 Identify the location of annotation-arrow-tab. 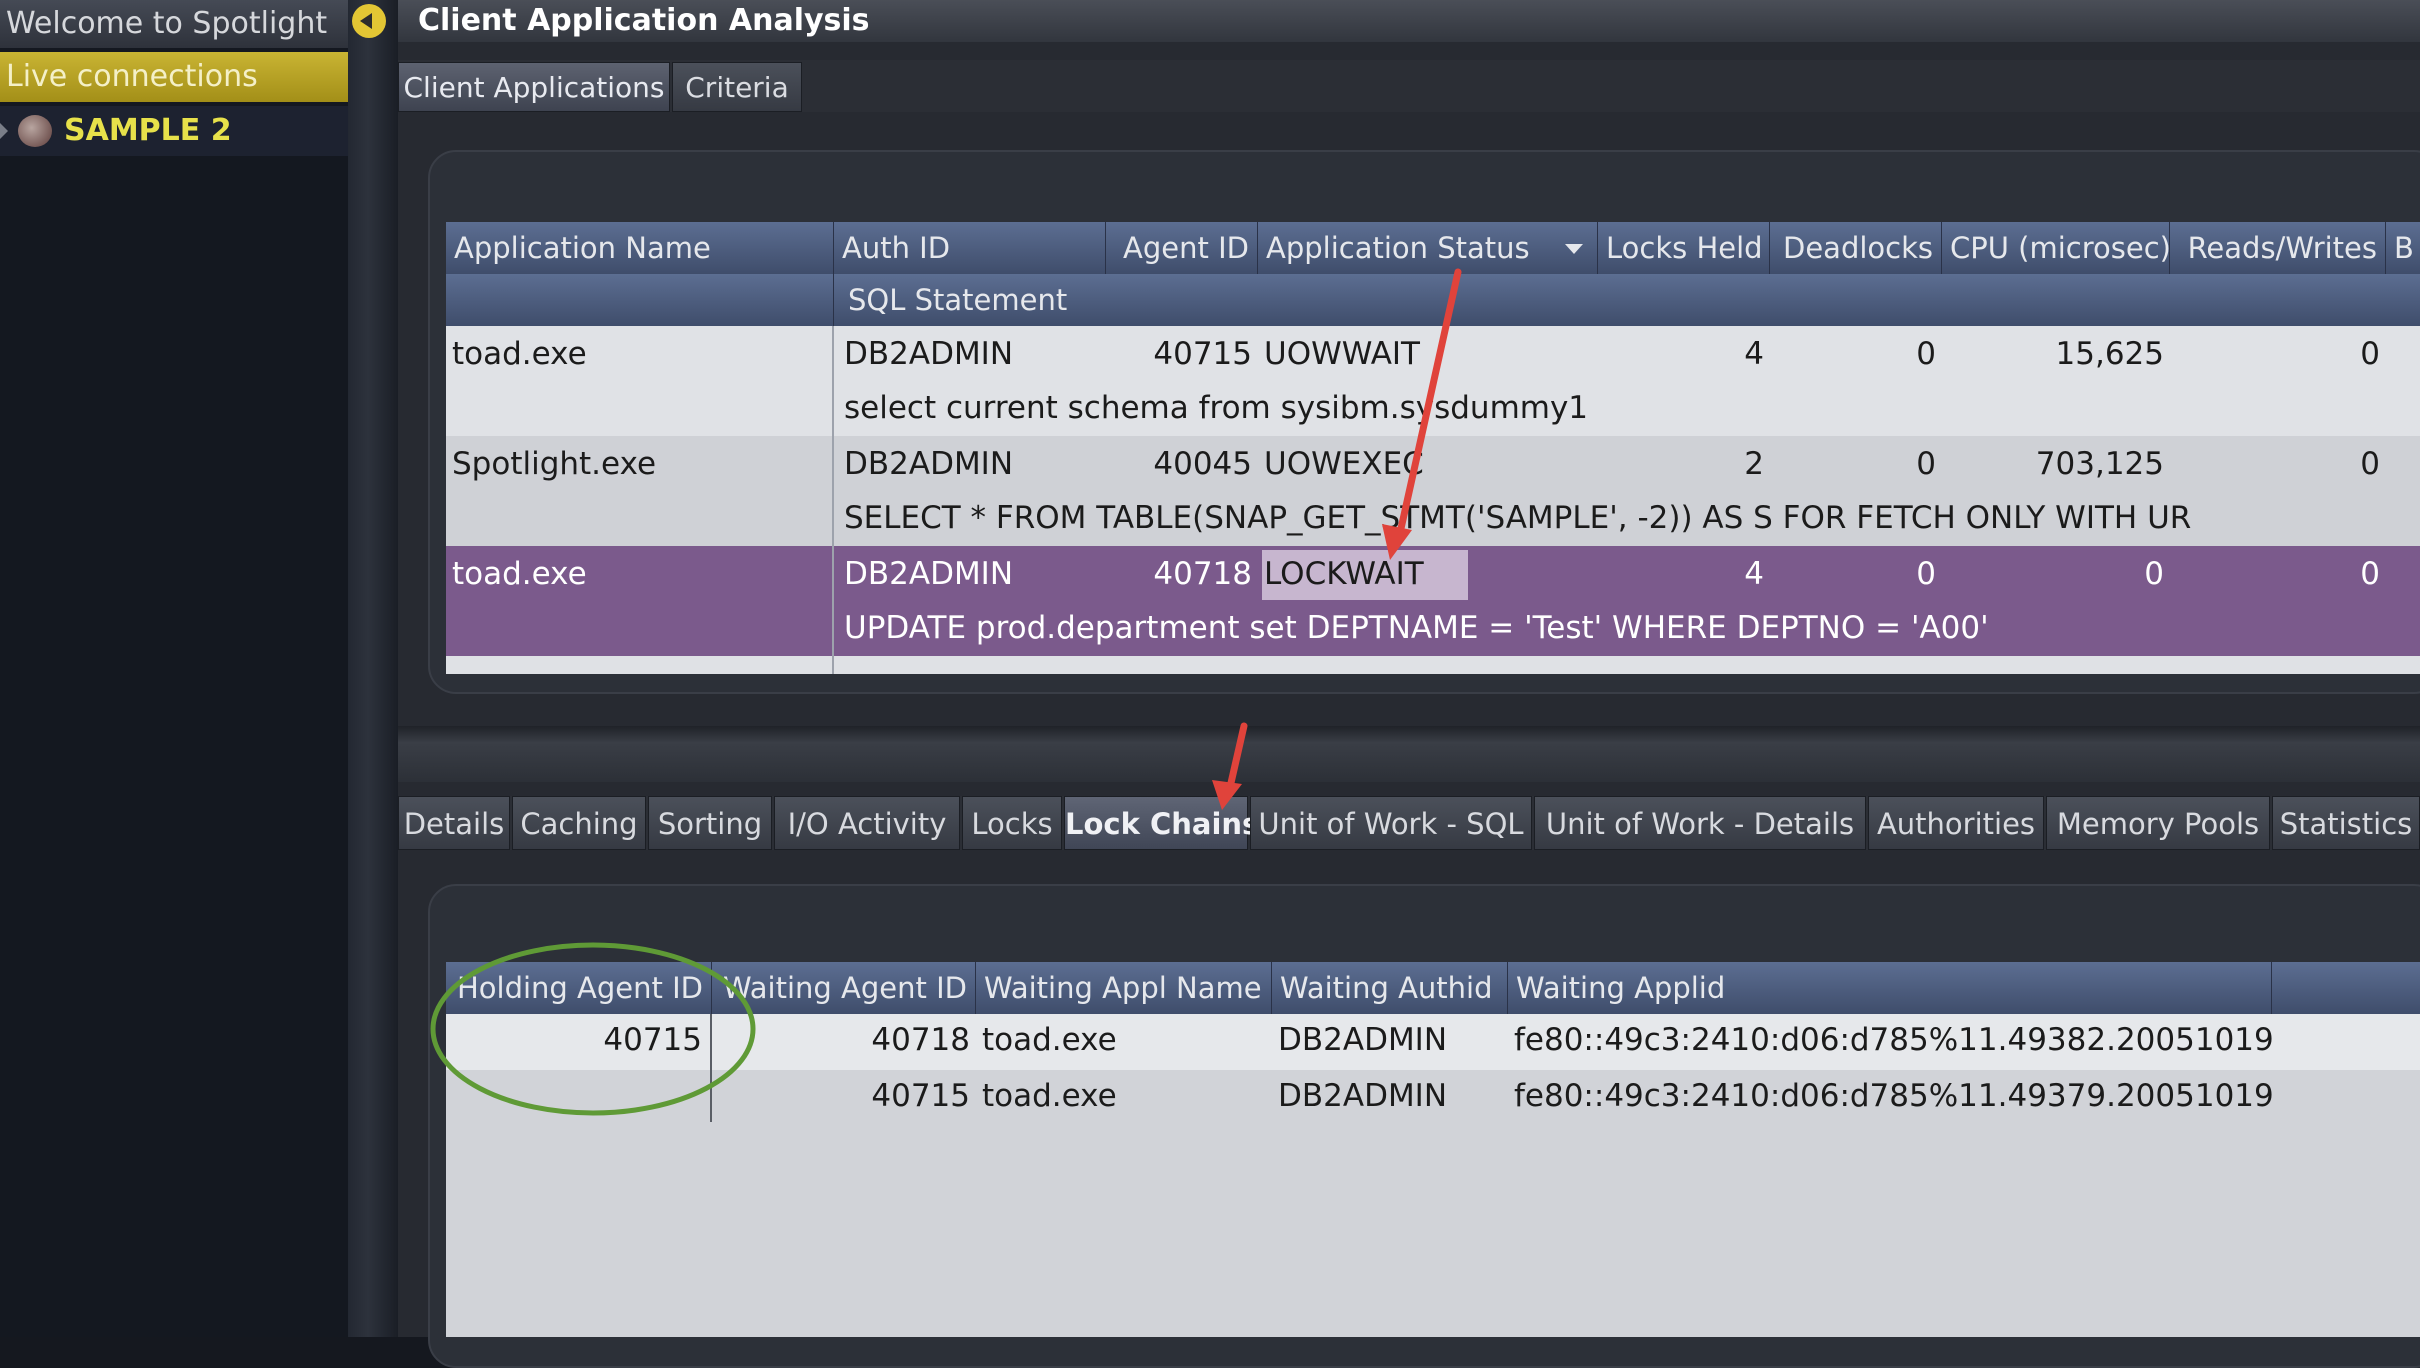
(1230, 766).